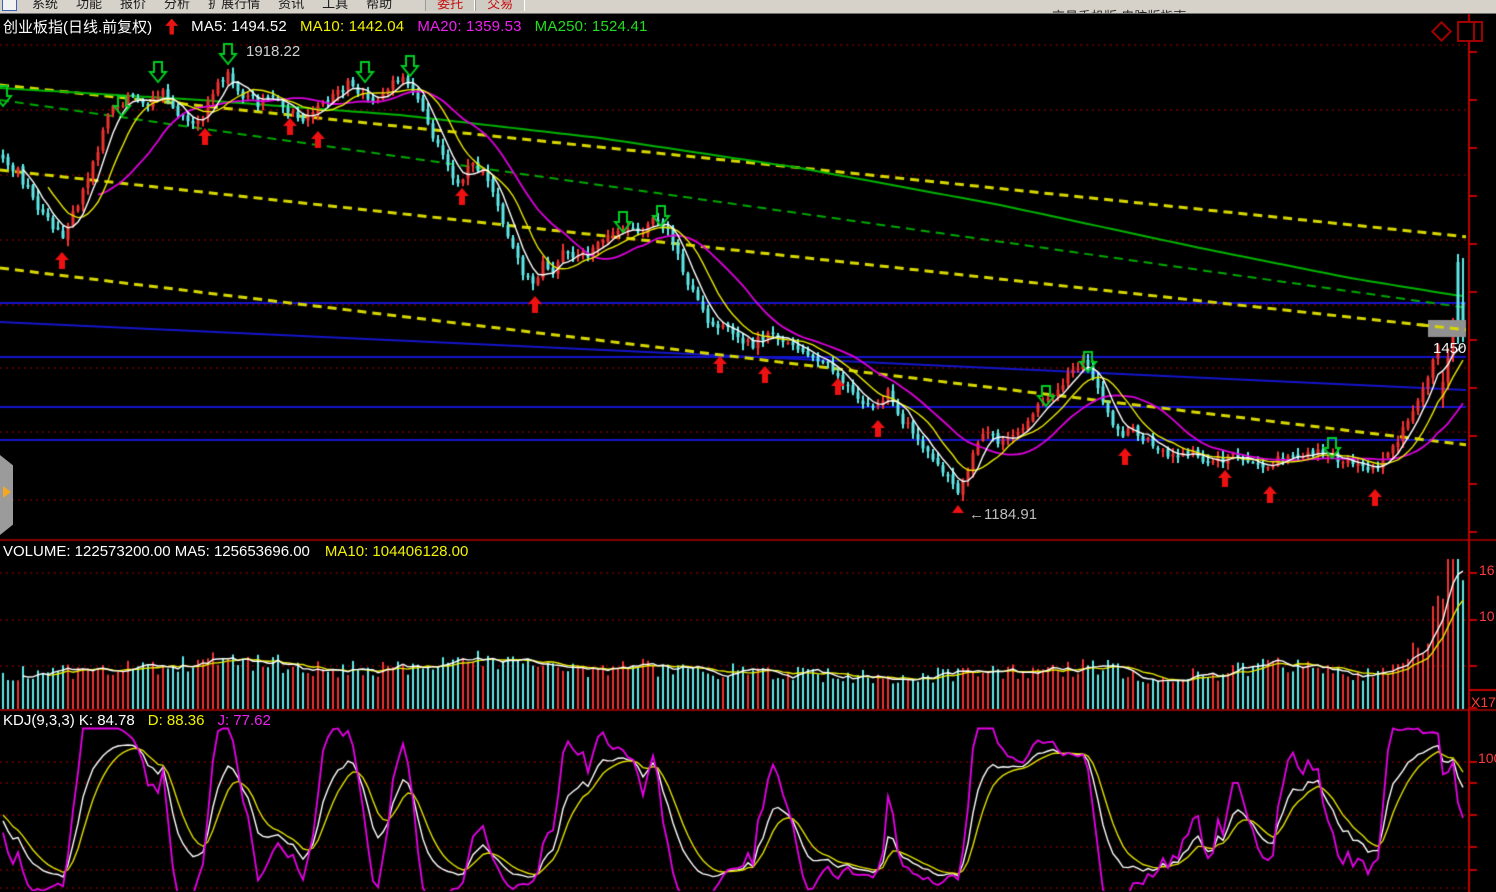 Image resolution: width=1496 pixels, height=892 pixels. Describe the element at coordinates (396, 551) in the screenshot. I see `volume-ma10-label: MA10: 104406128.00` at that location.